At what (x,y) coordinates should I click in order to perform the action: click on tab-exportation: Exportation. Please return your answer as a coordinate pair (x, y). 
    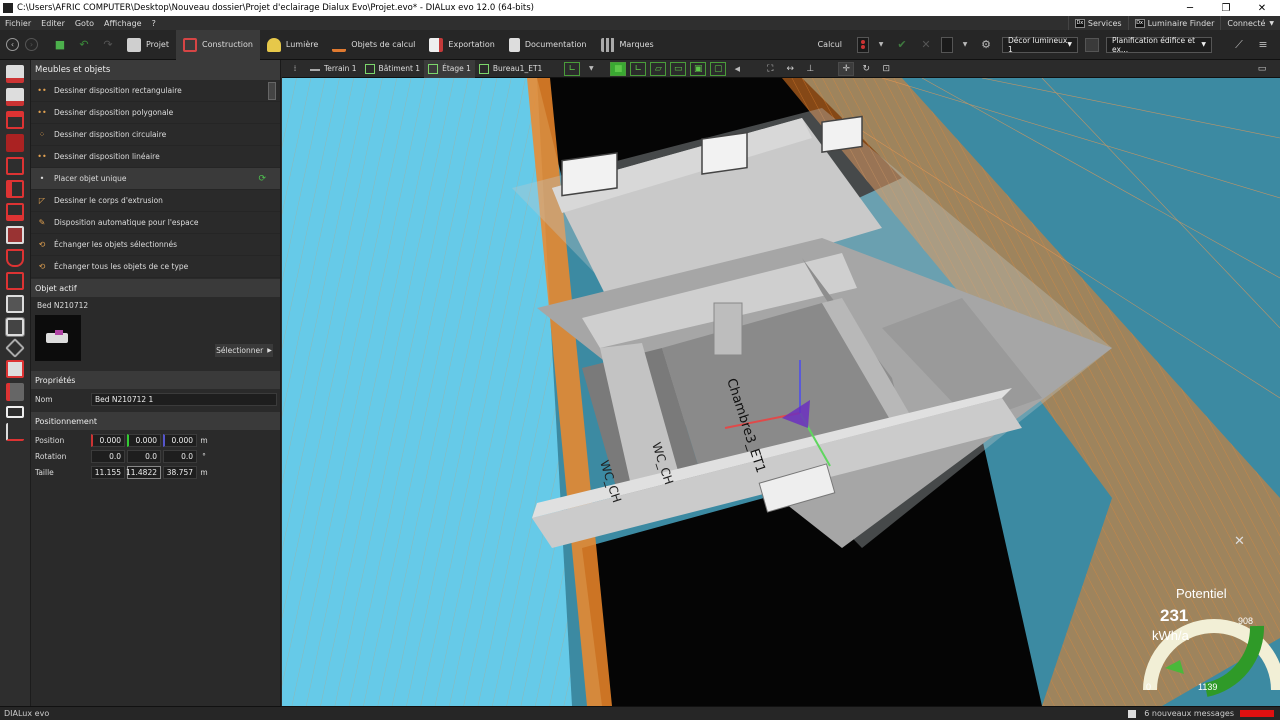
    Looking at the image, I should click on (461, 45).